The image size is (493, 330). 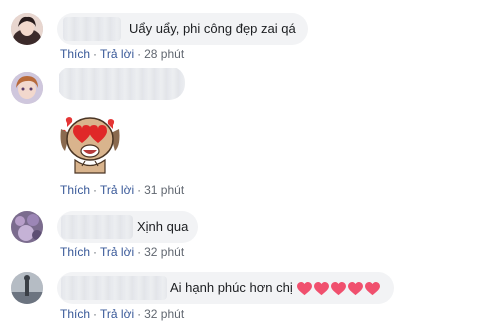 I want to click on comment-bubble, so click(x=121, y=83).